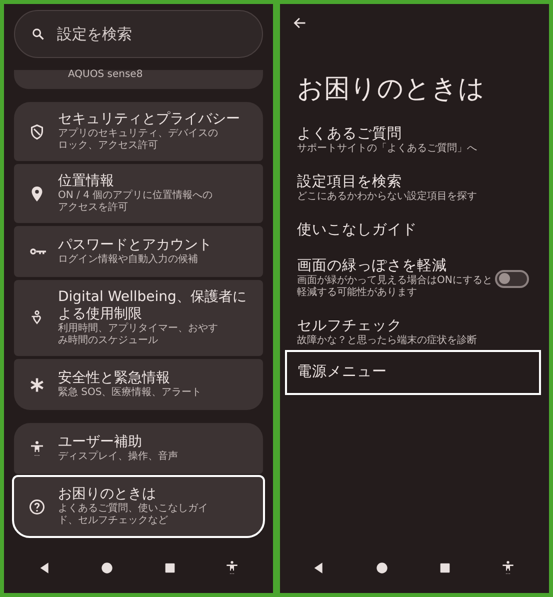 This screenshot has height=597, width=553. I want to click on item-subtitle: どこにあるかわからない設定項目を探す, so click(387, 197).